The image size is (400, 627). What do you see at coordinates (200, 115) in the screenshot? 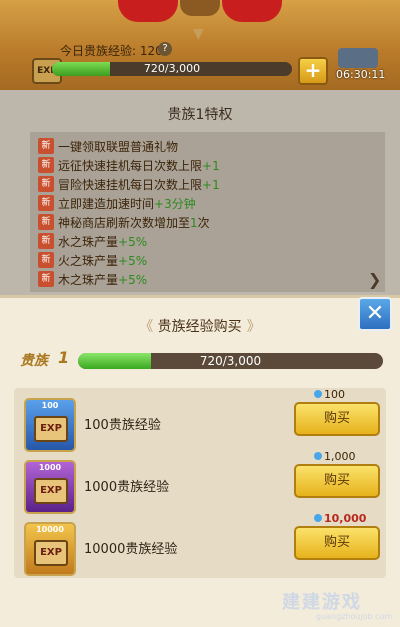
I see `privilege-title: 贵族1特权` at bounding box center [200, 115].